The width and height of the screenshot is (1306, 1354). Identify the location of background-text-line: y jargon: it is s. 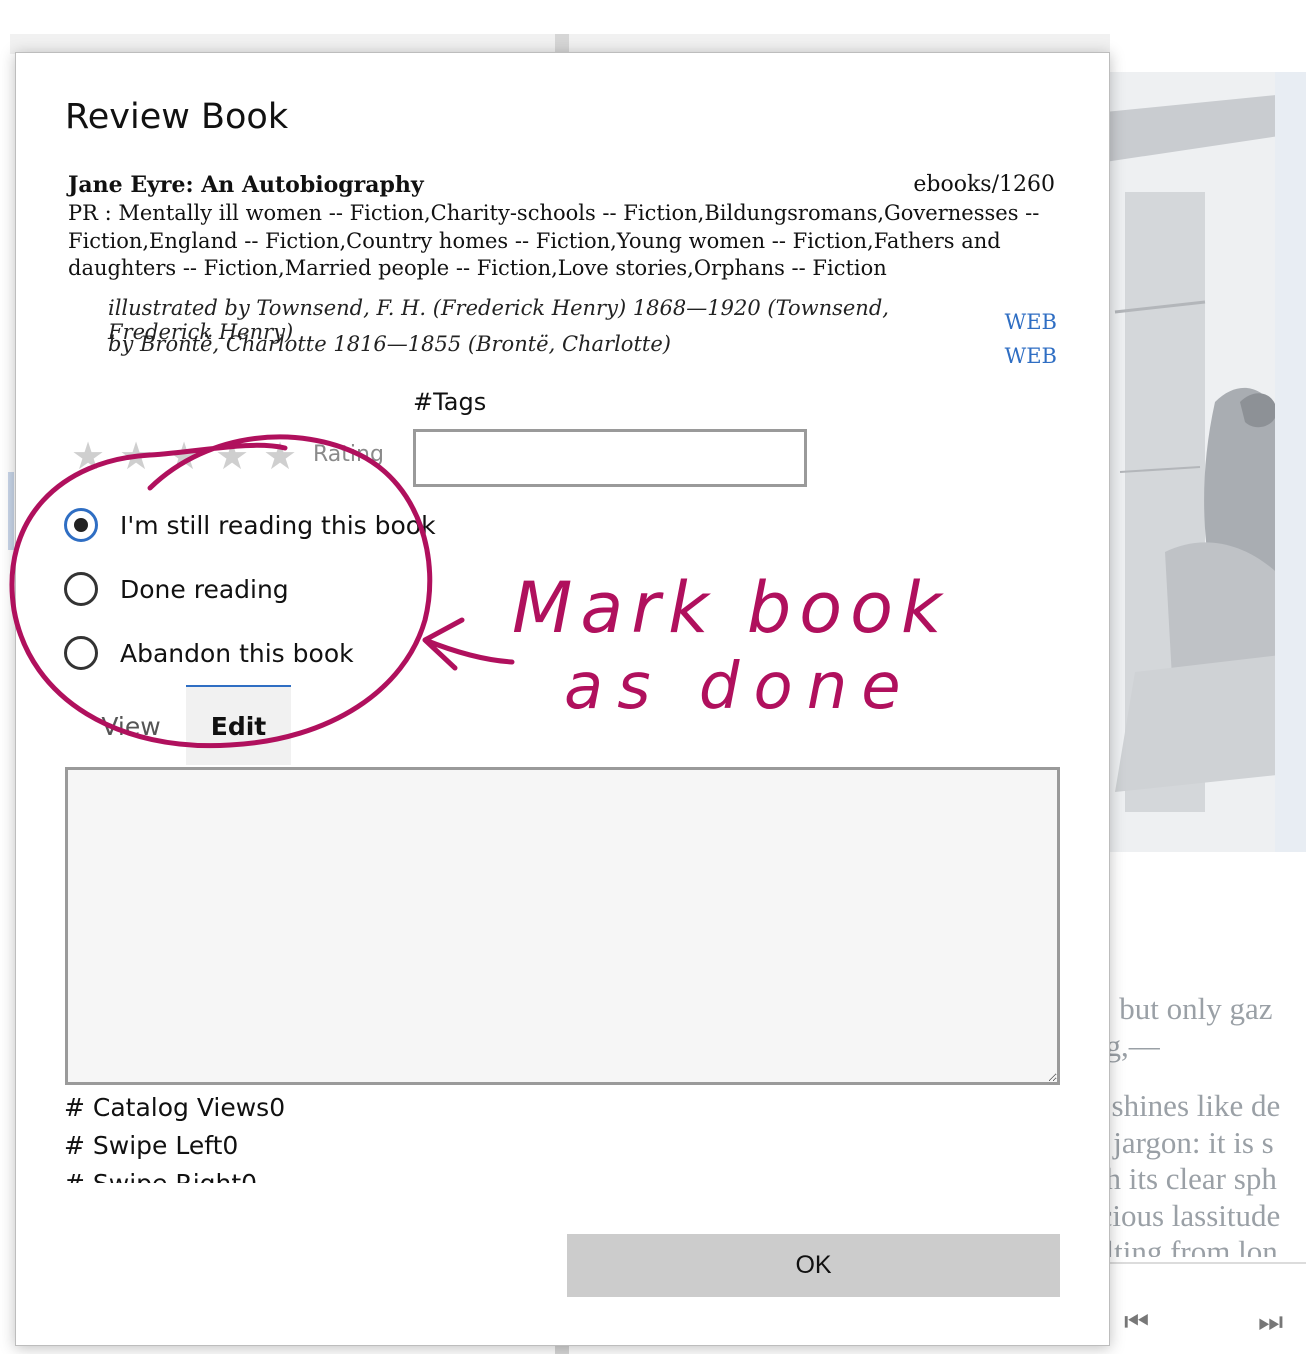
(1182, 1142).